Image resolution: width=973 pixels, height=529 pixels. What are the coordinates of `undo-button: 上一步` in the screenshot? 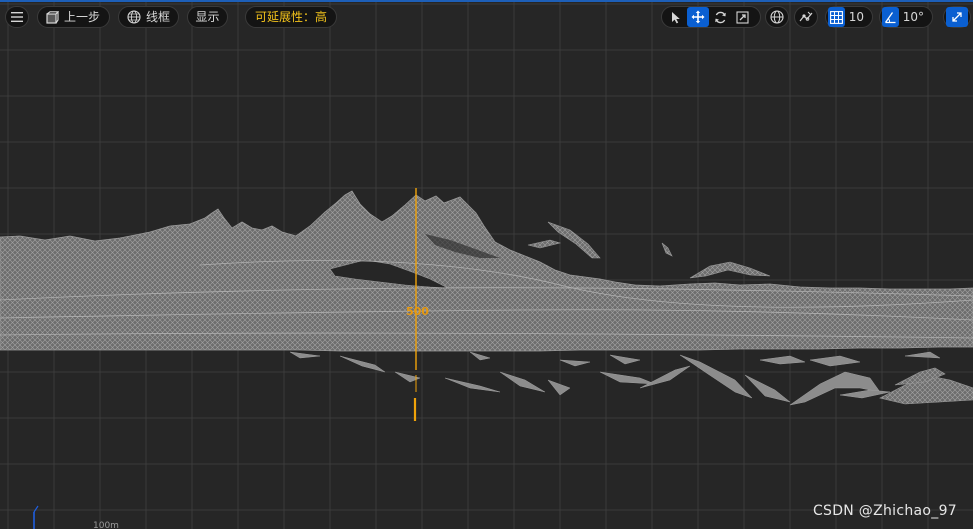 It's located at (73, 17).